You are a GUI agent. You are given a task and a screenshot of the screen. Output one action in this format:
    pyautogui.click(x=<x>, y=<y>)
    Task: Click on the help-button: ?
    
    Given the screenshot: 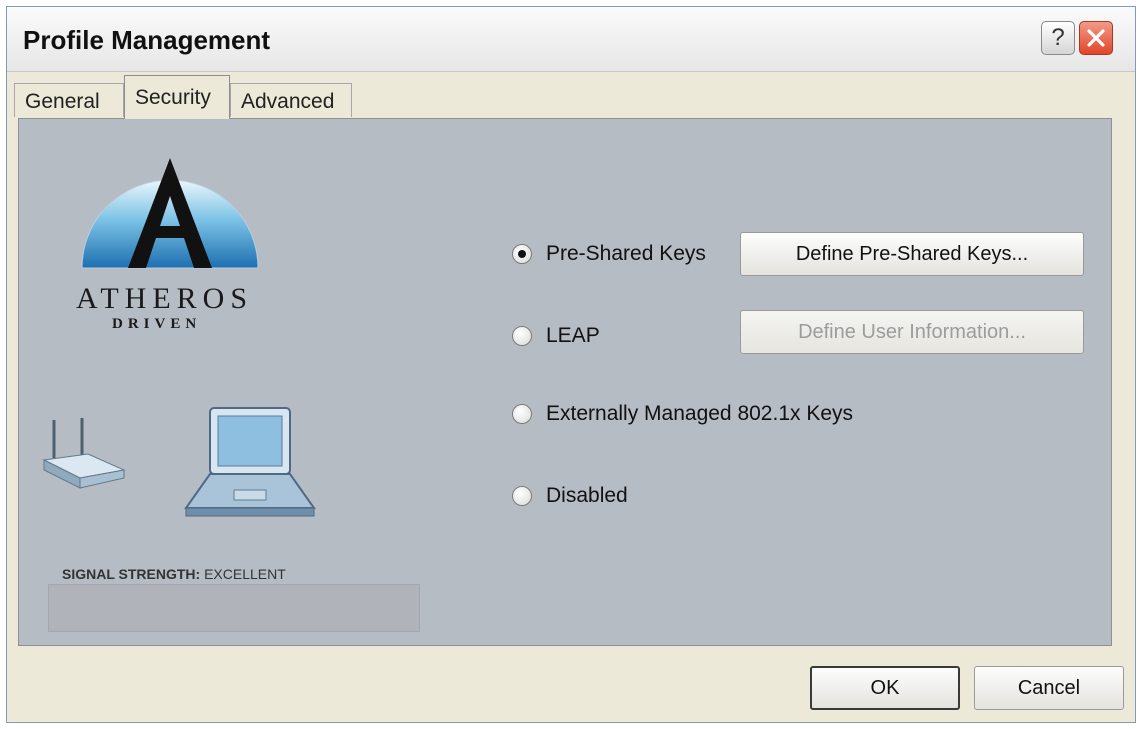 What is the action you would take?
    pyautogui.click(x=1058, y=38)
    